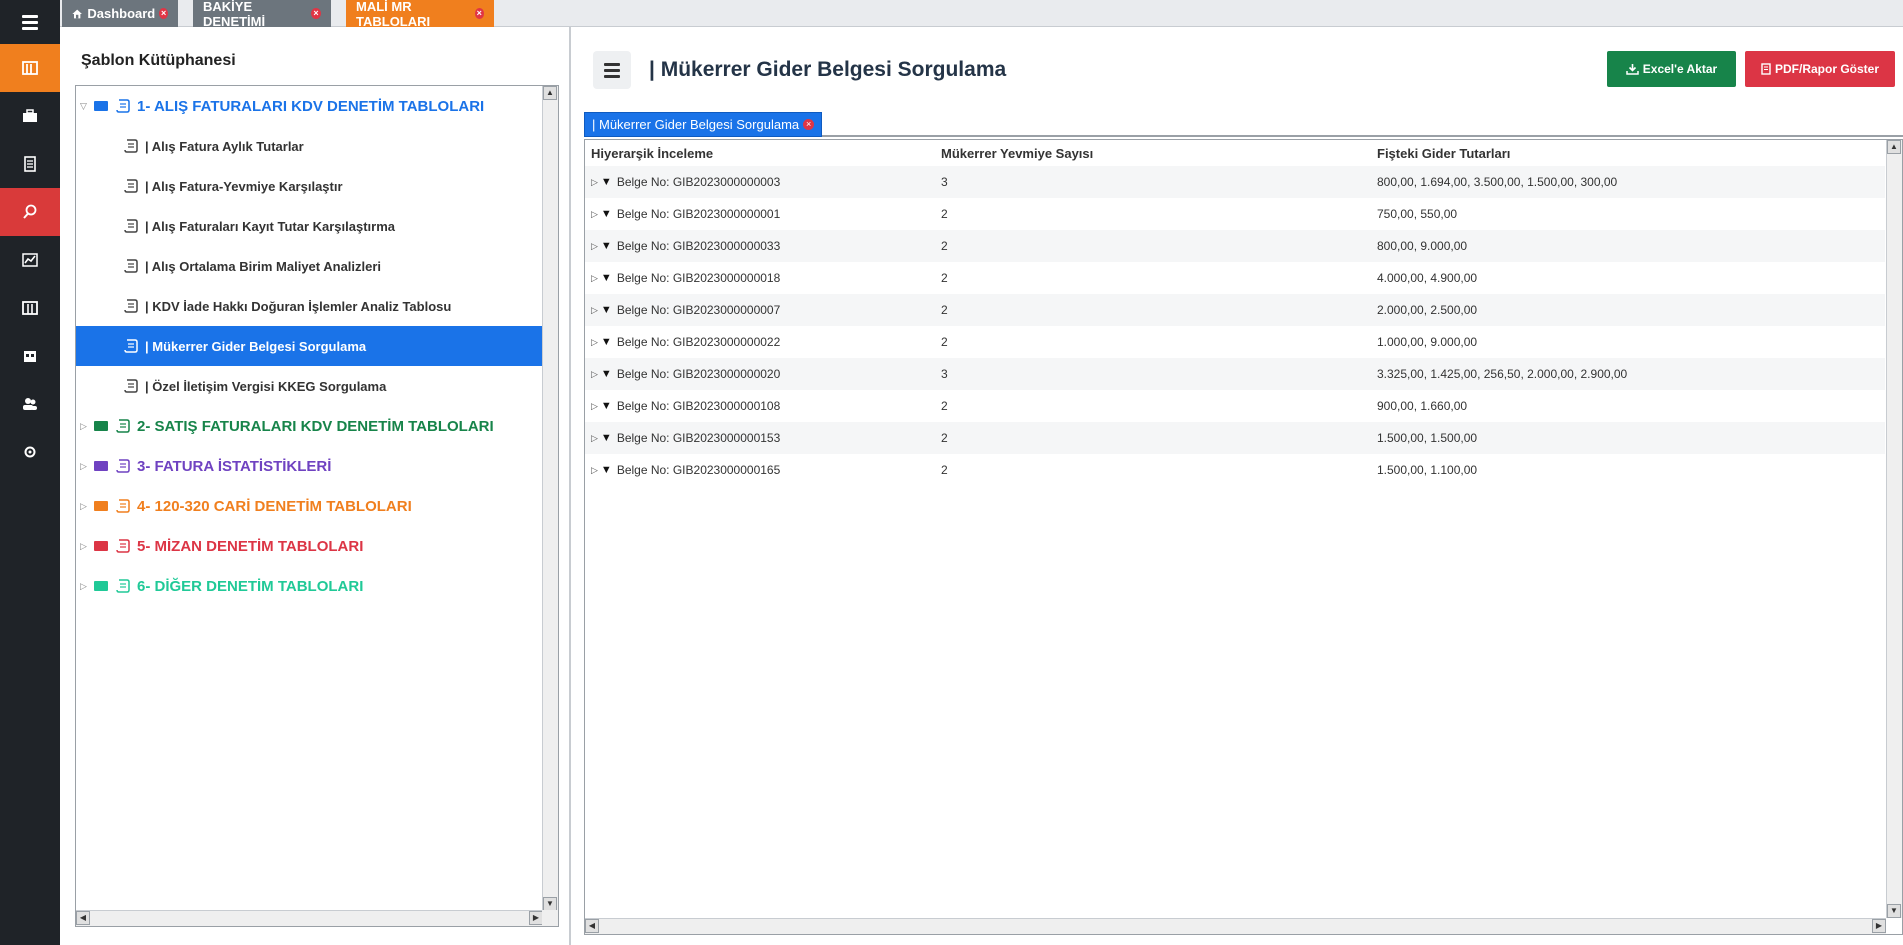 This screenshot has height=945, width=1903. I want to click on rail-item-users, so click(30, 404).